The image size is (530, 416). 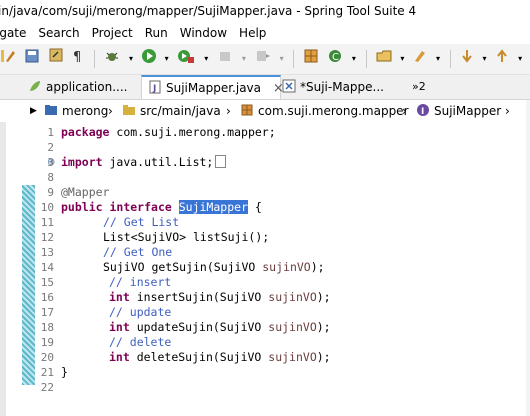 I want to click on skip-icon, so click(x=263, y=59).